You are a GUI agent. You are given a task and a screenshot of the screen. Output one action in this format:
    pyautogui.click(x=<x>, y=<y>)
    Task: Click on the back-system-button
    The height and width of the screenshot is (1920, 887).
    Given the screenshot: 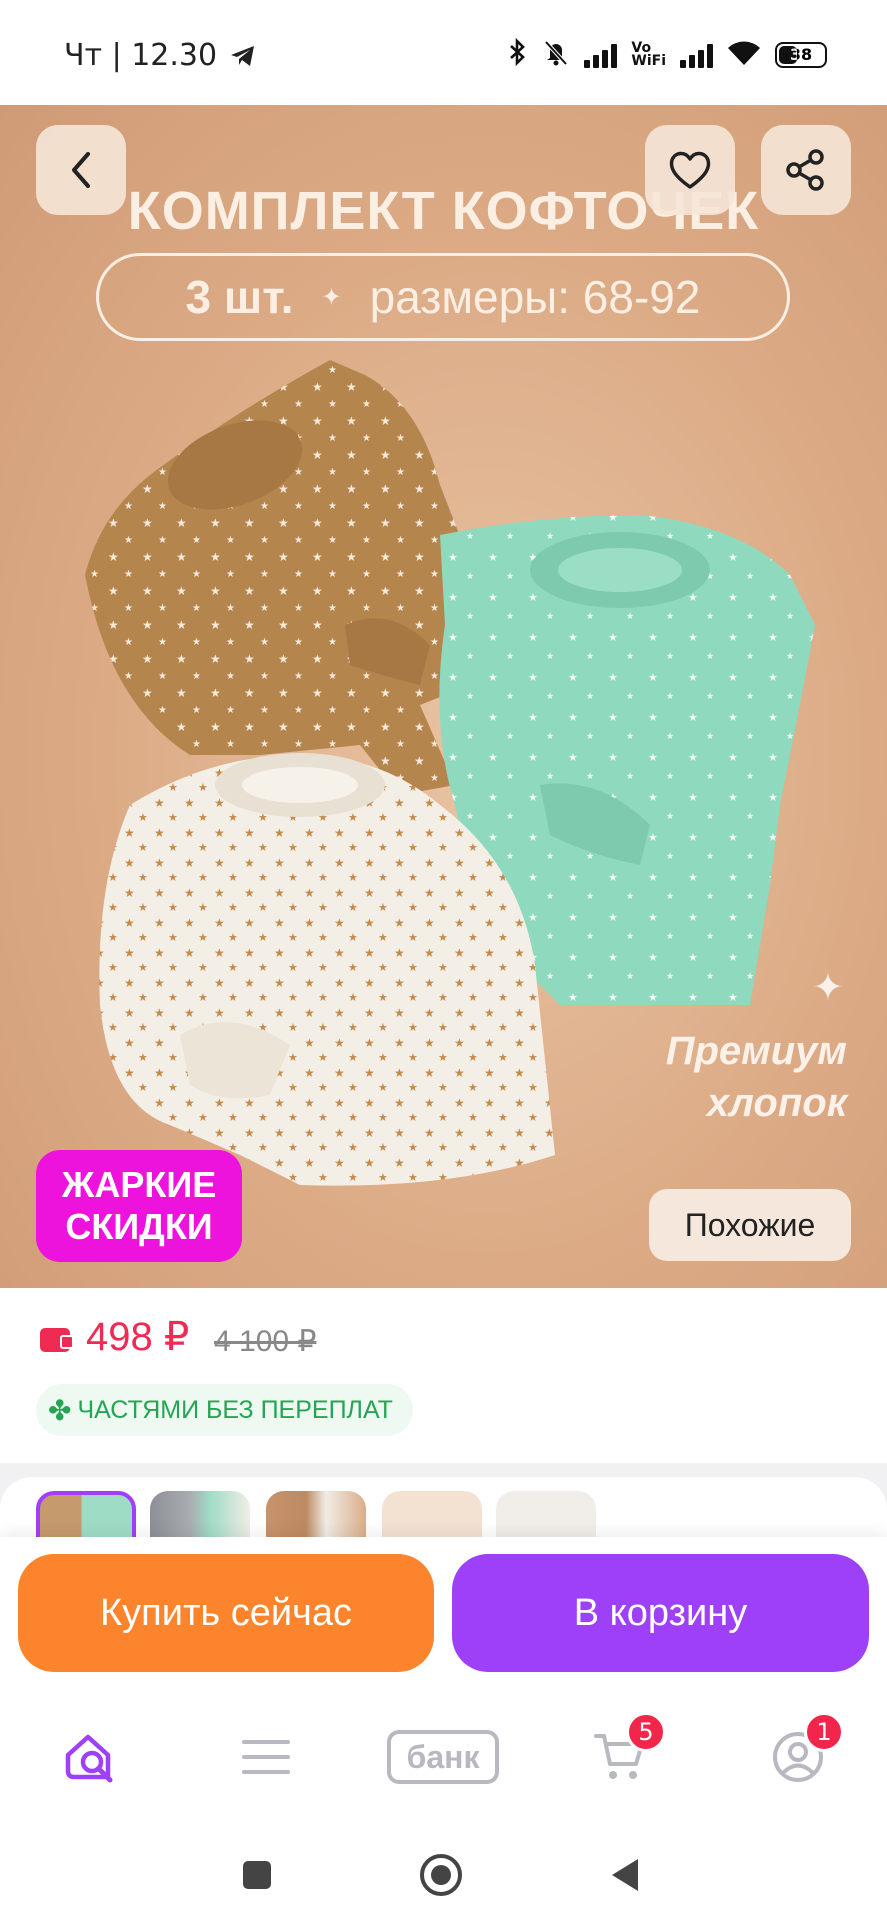 What is the action you would take?
    pyautogui.click(x=625, y=1875)
    